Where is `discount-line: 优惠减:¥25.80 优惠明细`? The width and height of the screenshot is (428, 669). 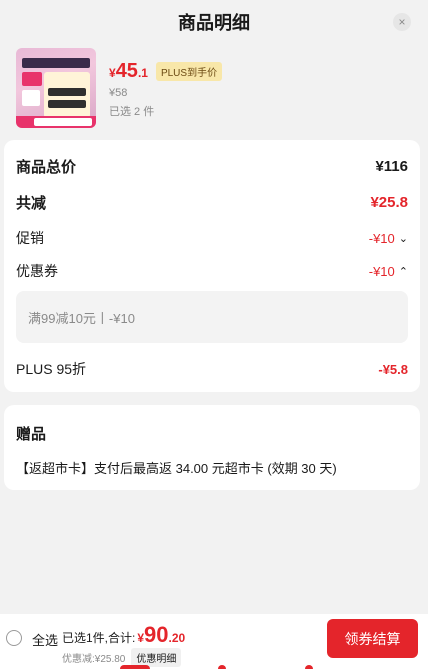
discount-line: 优惠减:¥25.80 优惠明细 is located at coordinates (122, 657).